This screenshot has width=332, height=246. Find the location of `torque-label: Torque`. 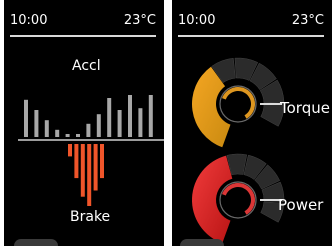

torque-label: Torque is located at coordinates (305, 108).